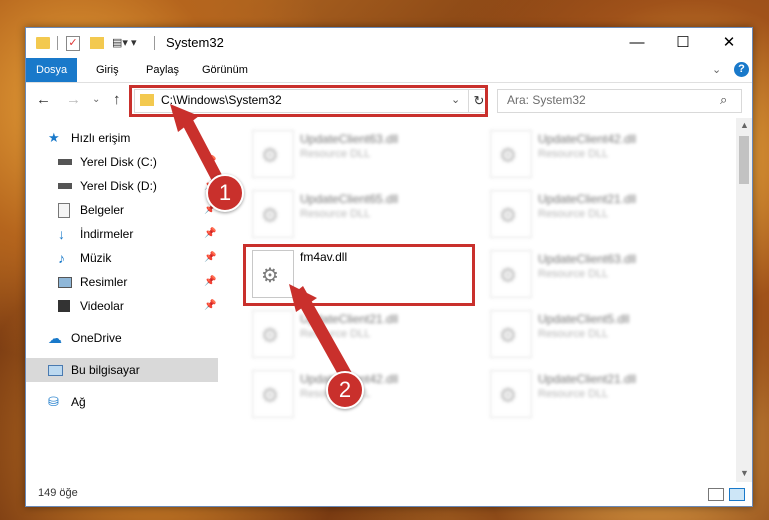 This screenshot has width=769, height=520. I want to click on step-badge-1: 1, so click(225, 193).